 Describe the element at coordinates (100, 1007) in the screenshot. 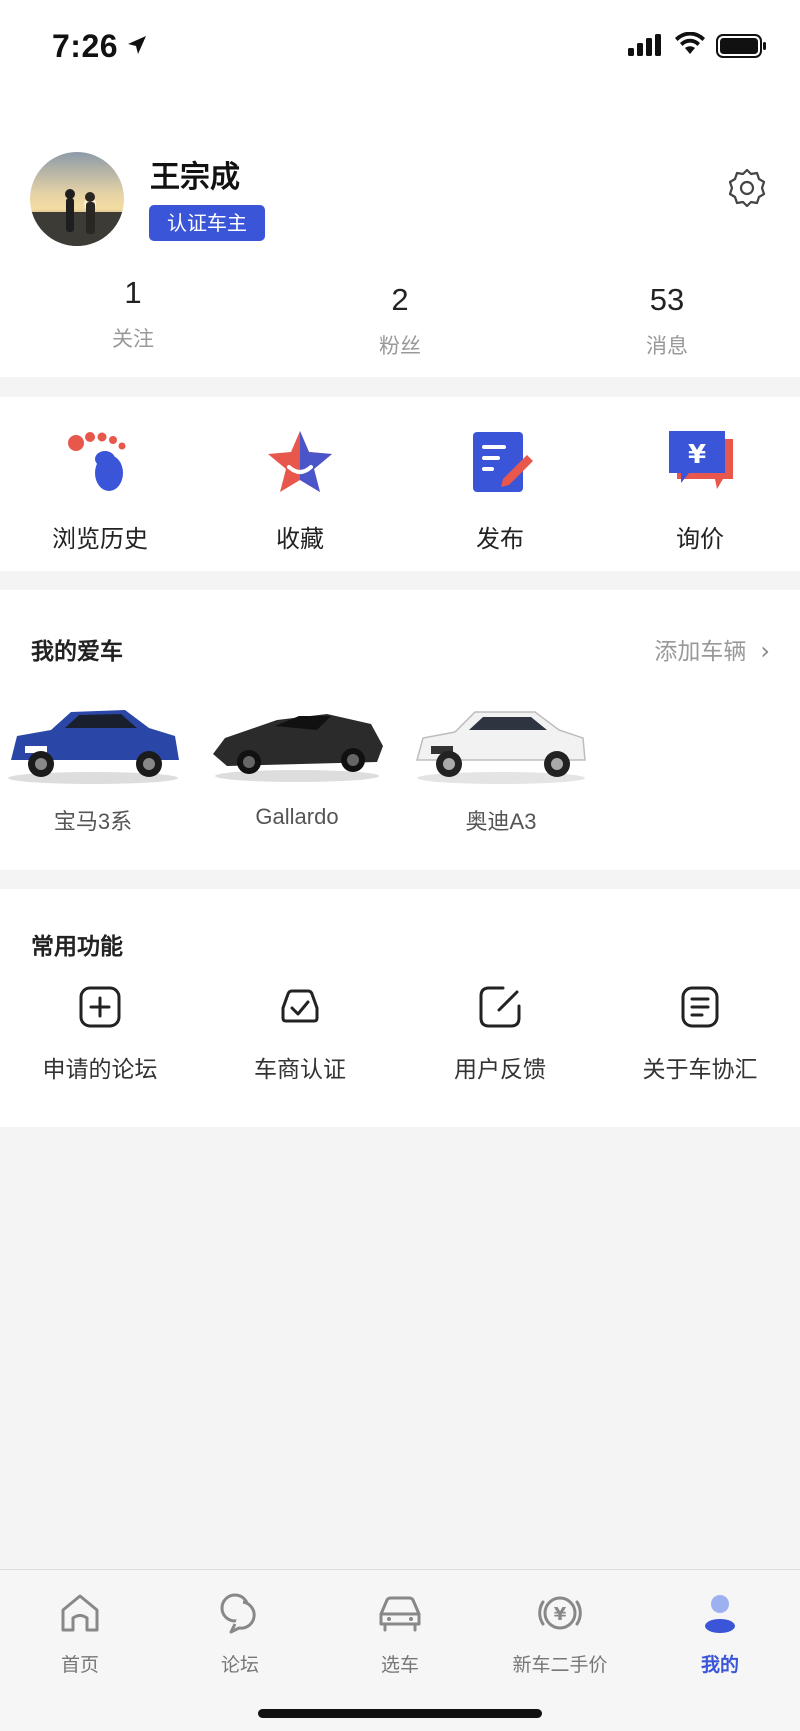

I see `plus-square-icon` at that location.